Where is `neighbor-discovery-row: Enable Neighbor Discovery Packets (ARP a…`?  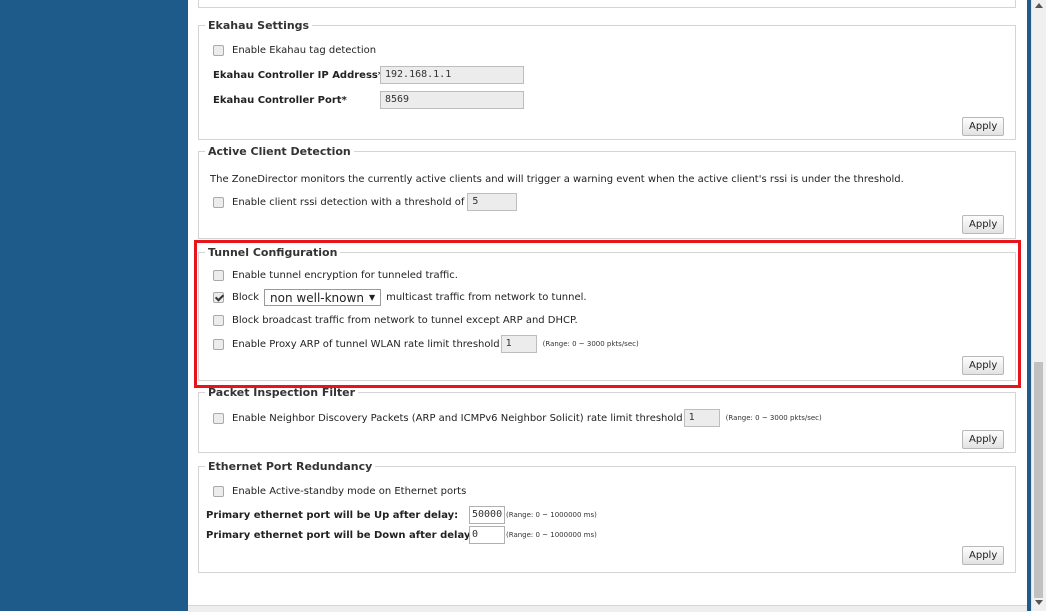
neighbor-discovery-row: Enable Neighbor Discovery Packets (ARP a… is located at coordinates (517, 418).